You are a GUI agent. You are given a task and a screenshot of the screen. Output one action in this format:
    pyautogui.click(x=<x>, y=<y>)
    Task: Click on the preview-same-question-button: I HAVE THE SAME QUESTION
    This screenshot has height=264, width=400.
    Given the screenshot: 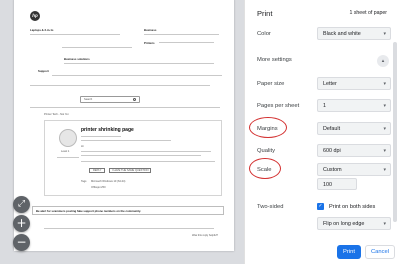 What is the action you would take?
    pyautogui.click(x=130, y=170)
    